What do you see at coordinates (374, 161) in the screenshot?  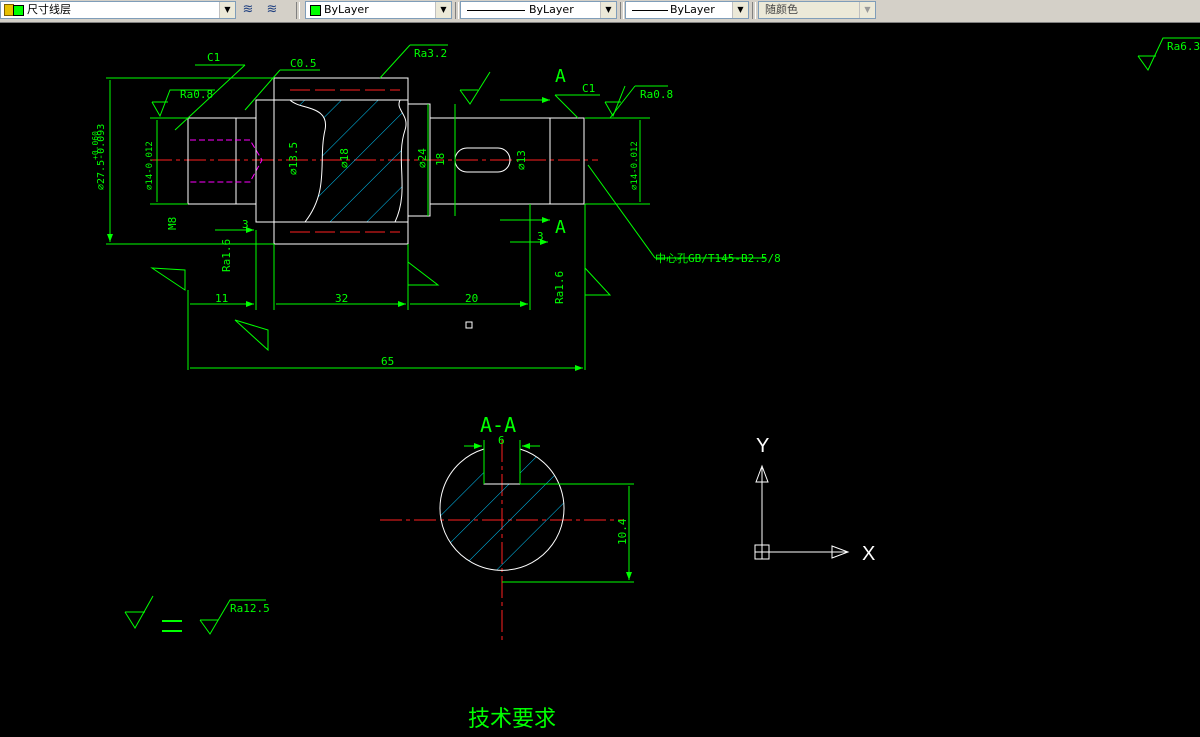 I see `shaft-view` at bounding box center [374, 161].